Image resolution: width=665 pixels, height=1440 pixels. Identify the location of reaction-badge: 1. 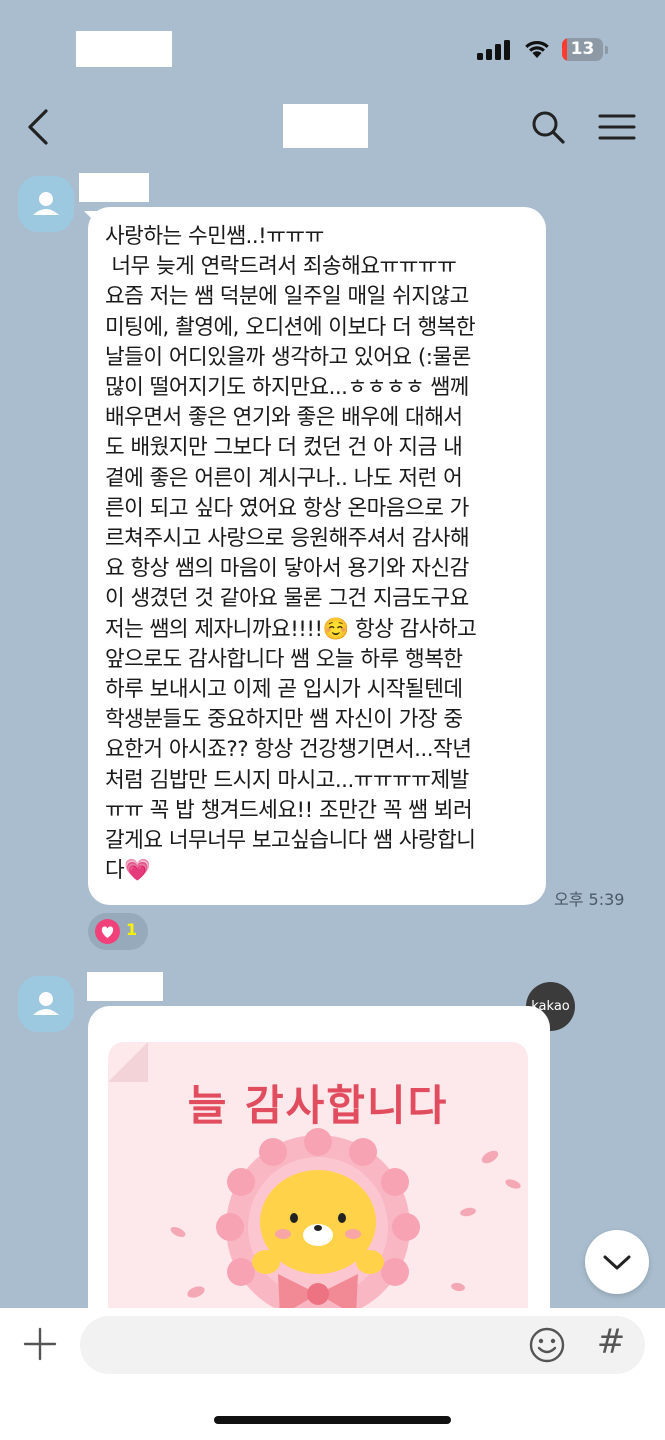
(118, 931).